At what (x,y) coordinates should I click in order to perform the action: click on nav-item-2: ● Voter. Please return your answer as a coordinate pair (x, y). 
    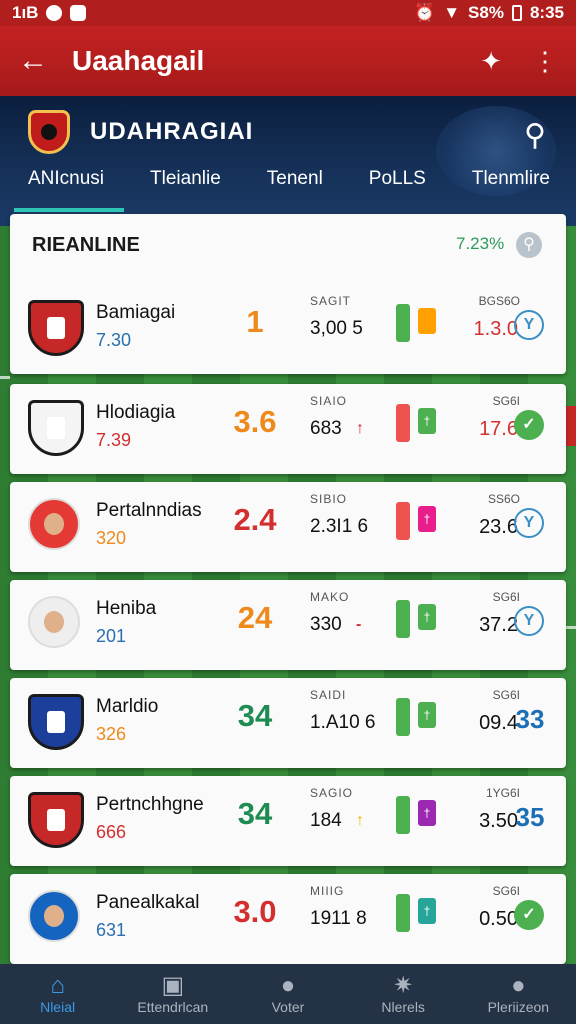
    Looking at the image, I should click on (287, 994).